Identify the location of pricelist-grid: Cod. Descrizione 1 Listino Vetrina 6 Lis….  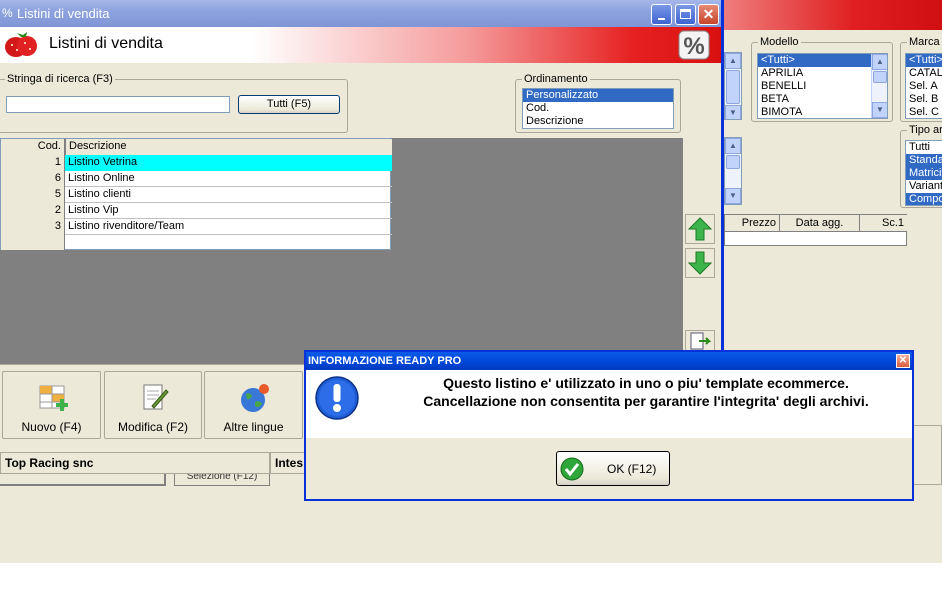
(196, 194).